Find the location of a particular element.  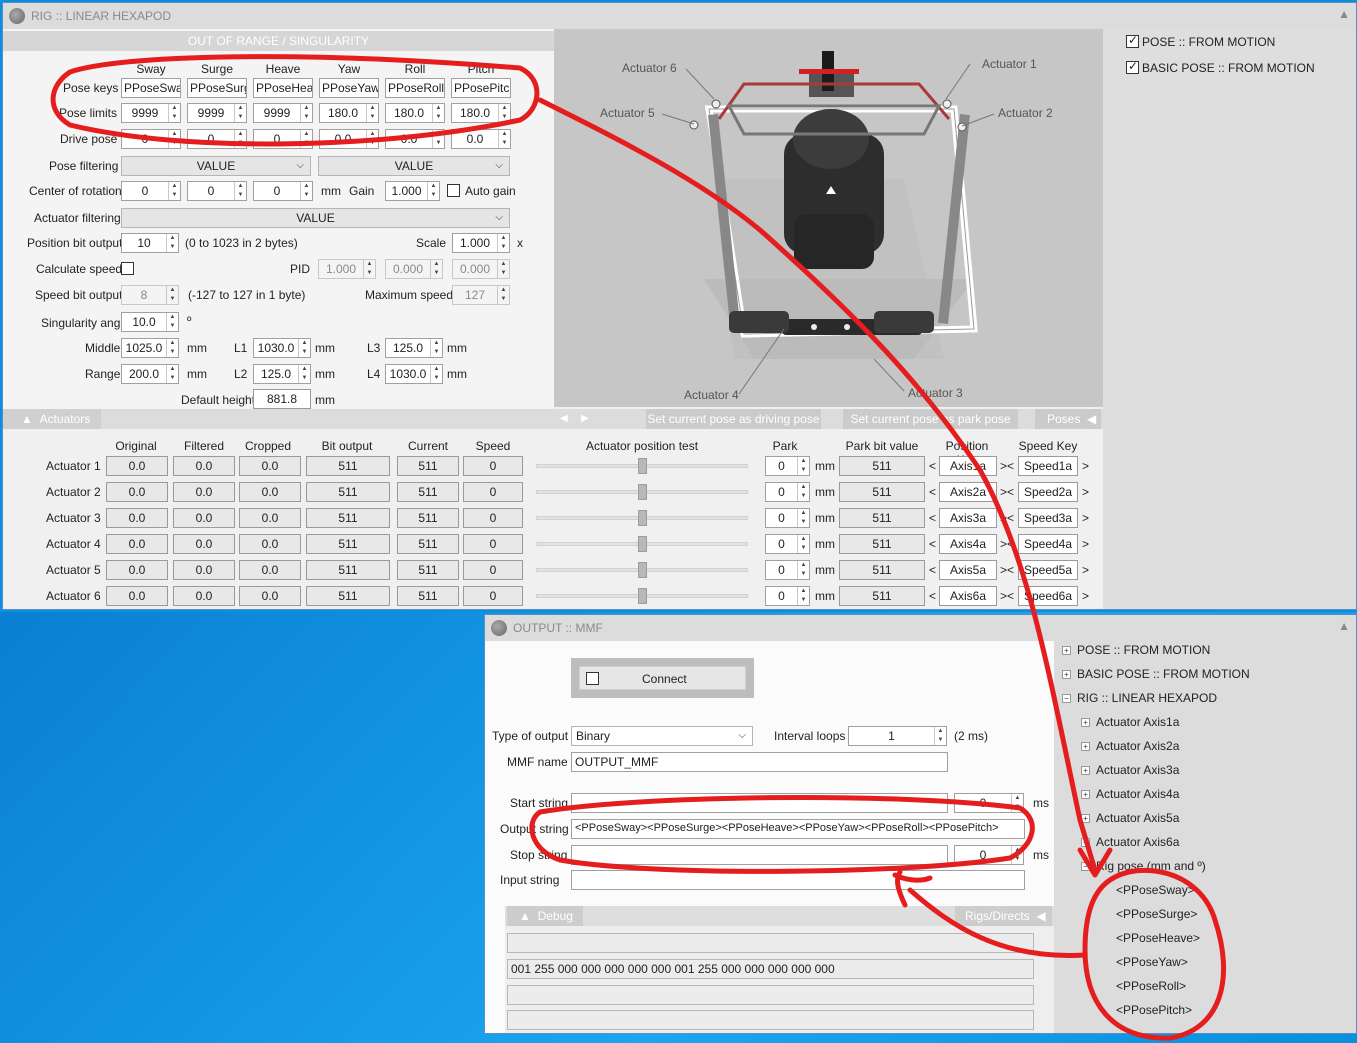

annotation-arrow-back is located at coordinates (997, 922).